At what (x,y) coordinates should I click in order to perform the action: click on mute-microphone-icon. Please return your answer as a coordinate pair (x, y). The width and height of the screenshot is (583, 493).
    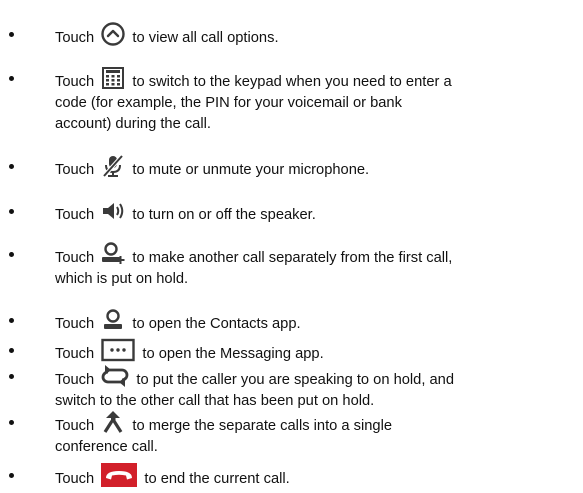
    Looking at the image, I should click on (113, 166).